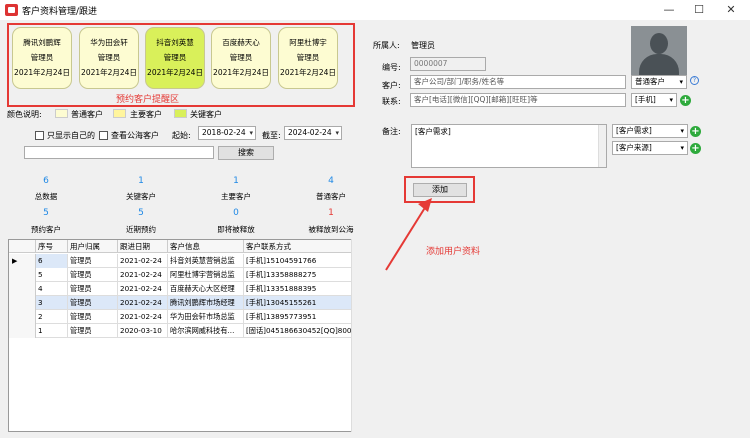 The image size is (750, 438). What do you see at coordinates (61, 113) in the screenshot?
I see `legend-swatch-normal` at bounding box center [61, 113].